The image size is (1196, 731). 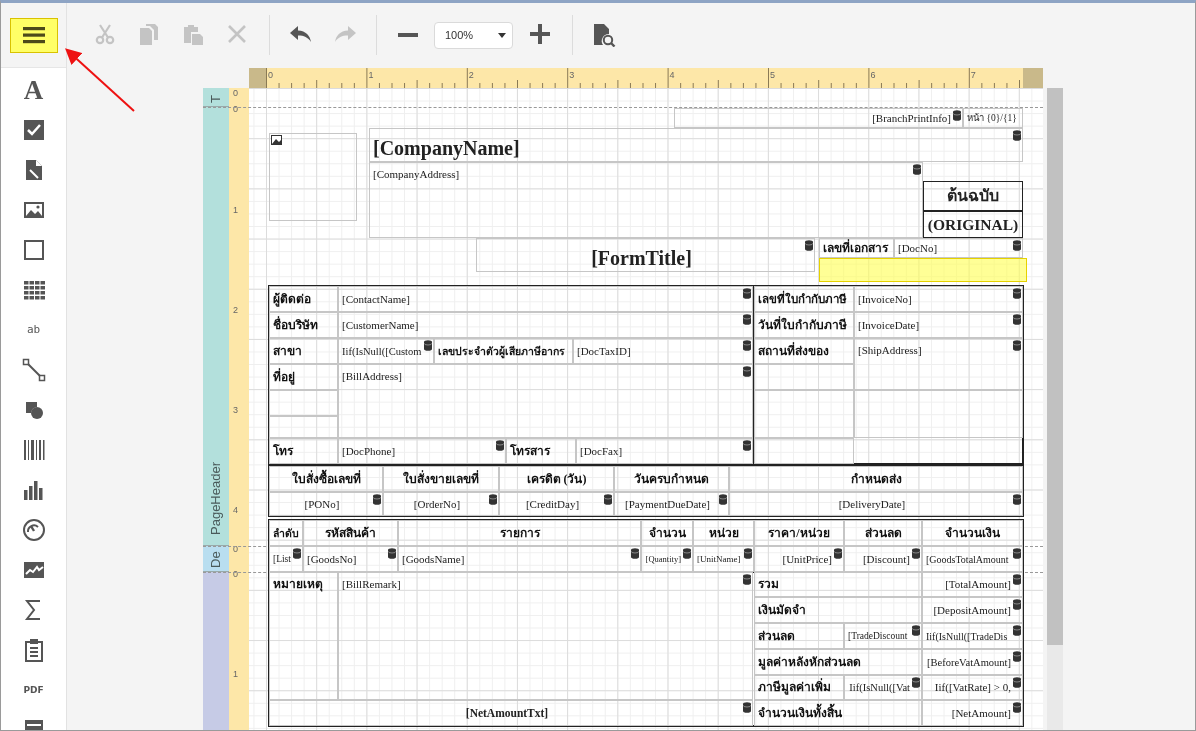 What do you see at coordinates (804, 299) in the screenshot?
I see `label-cell: เลขที่ใบกำกับภาษี` at bounding box center [804, 299].